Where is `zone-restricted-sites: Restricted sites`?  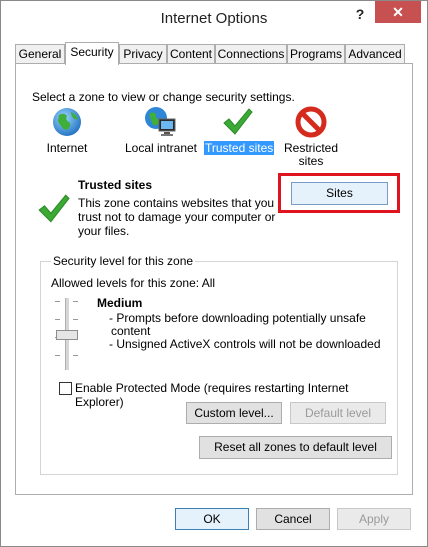
zone-restricted-sites: Restricted sites is located at coordinates (311, 137).